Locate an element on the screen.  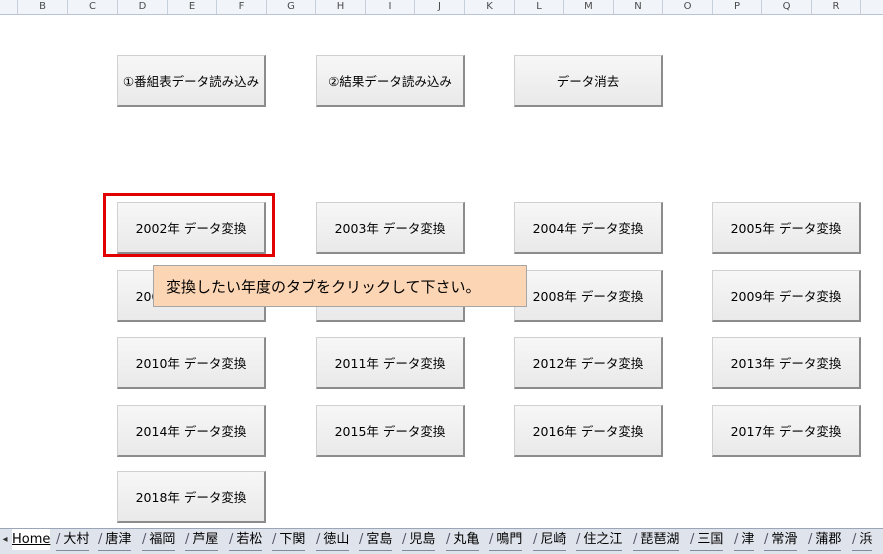
sheet-tab-label: 大村 is located at coordinates (76, 539).